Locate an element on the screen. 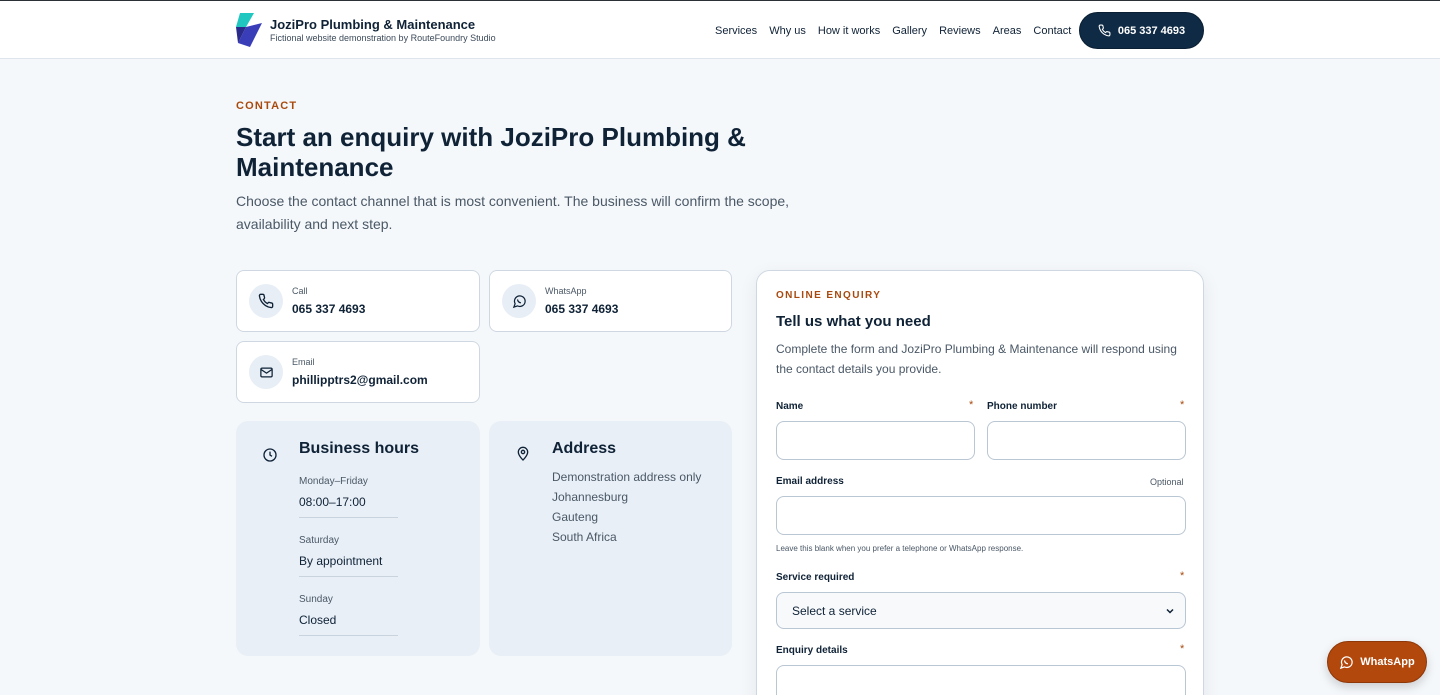 This screenshot has height=695, width=1440. contact-card-email: Email phillipptrs2@gmail.com is located at coordinates (358, 372).